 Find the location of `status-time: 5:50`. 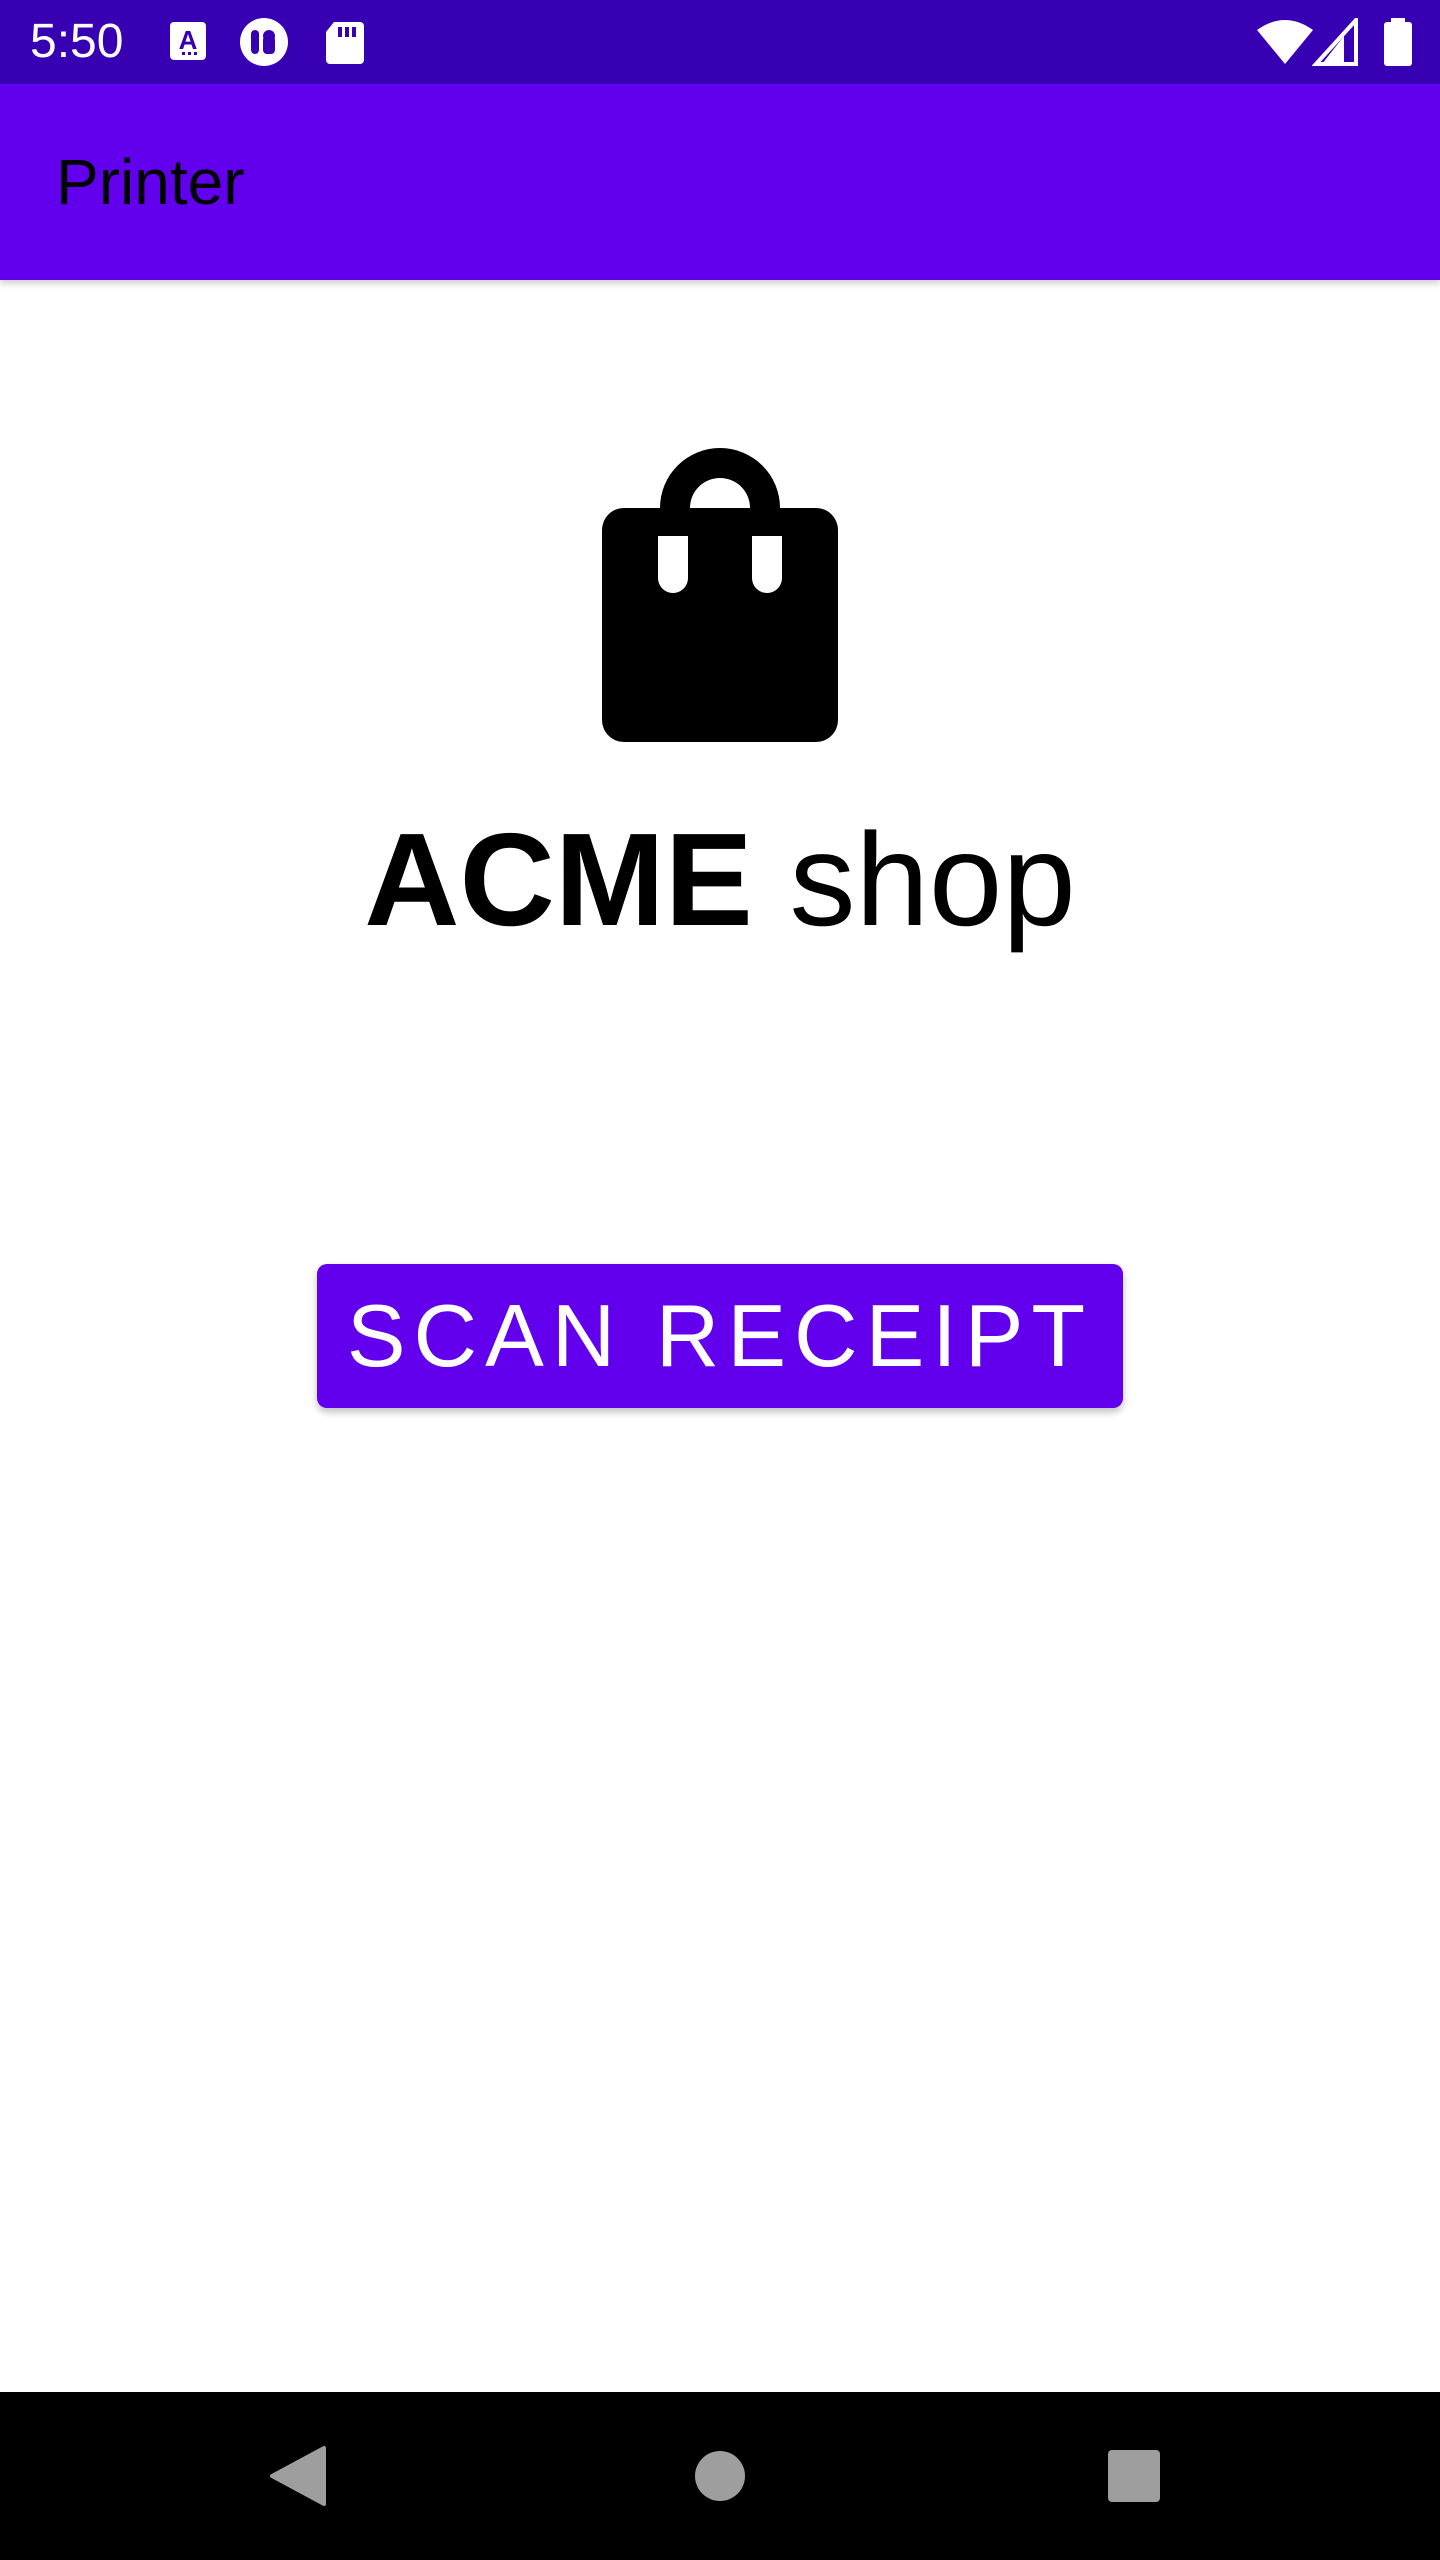

status-time: 5:50 is located at coordinates (77, 41).